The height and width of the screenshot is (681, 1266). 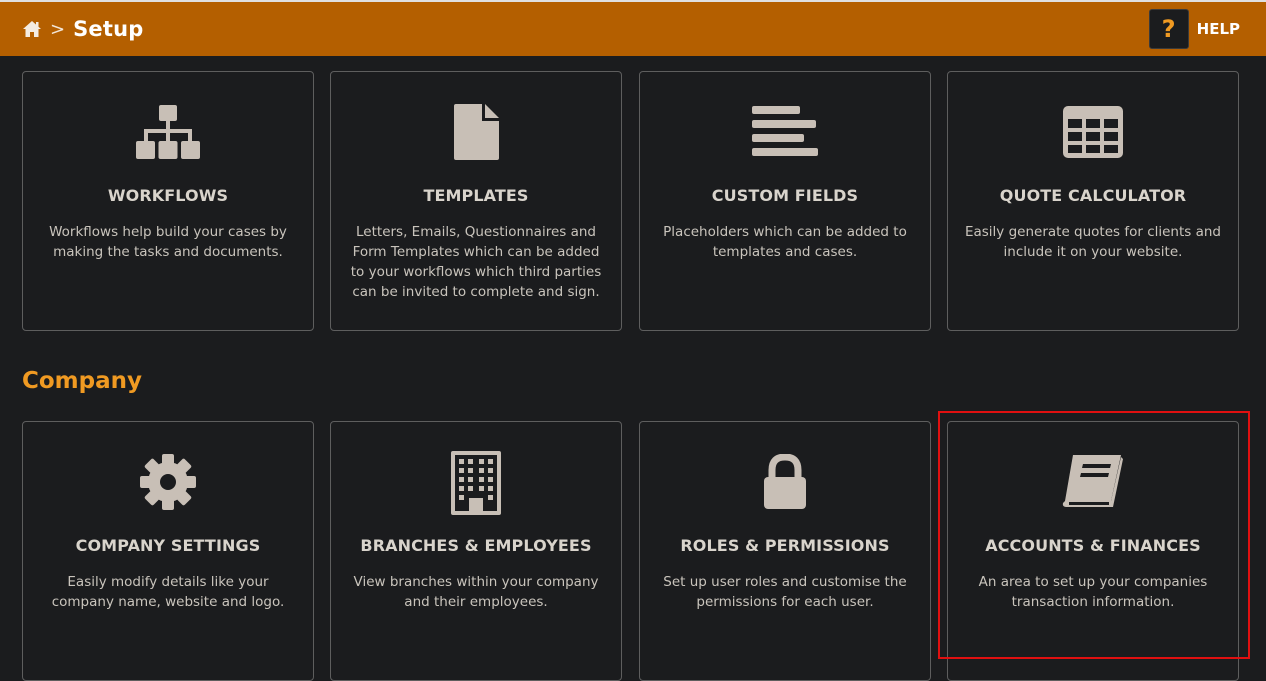 I want to click on book-icon, so click(x=1093, y=482).